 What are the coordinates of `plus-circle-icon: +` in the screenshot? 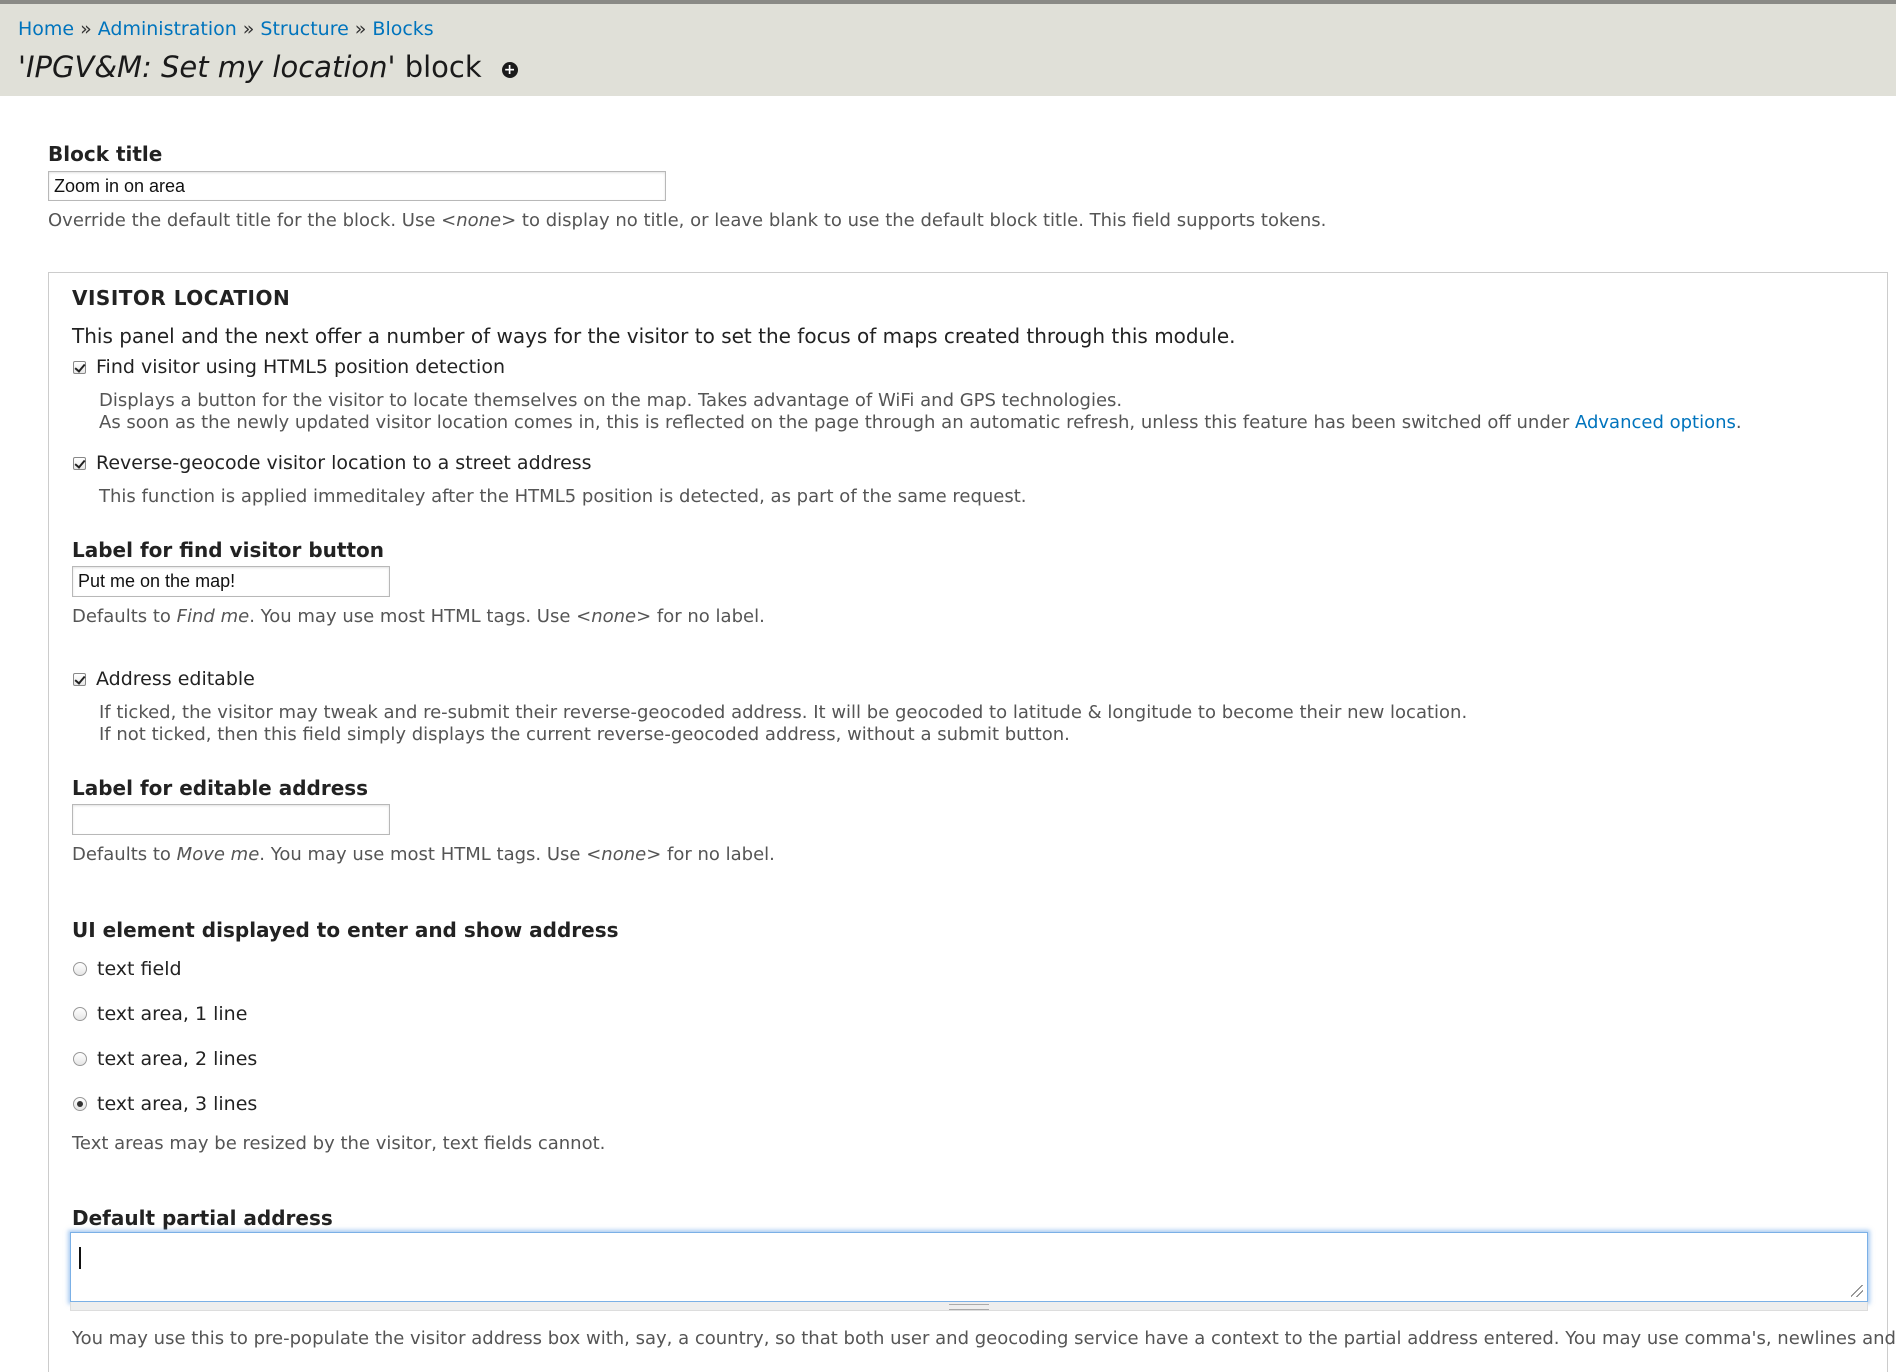 It's located at (509, 70).